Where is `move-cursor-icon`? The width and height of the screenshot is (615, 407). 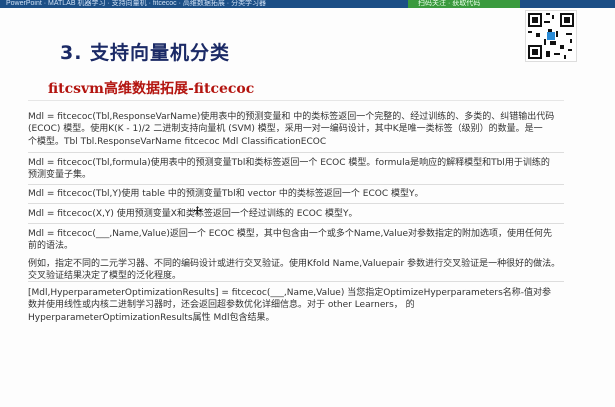 move-cursor-icon is located at coordinates (197, 207).